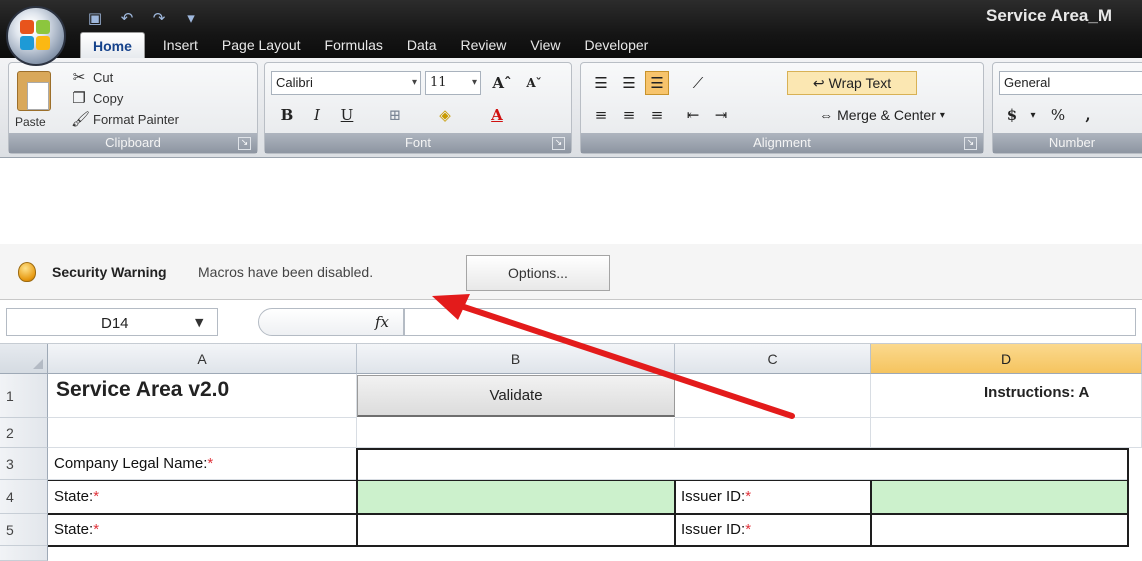 The image size is (1142, 561). What do you see at coordinates (826, 115) in the screenshot?
I see `merge-center-icon: ⇔` at bounding box center [826, 115].